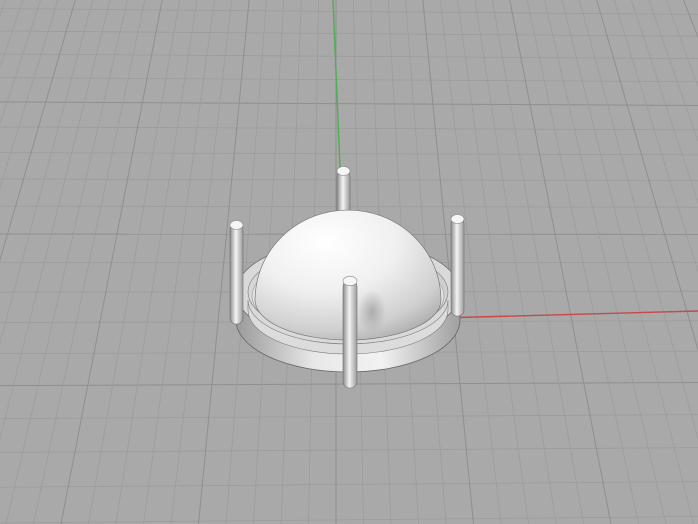 This screenshot has height=524, width=698. I want to click on prong-left, so click(236, 272).